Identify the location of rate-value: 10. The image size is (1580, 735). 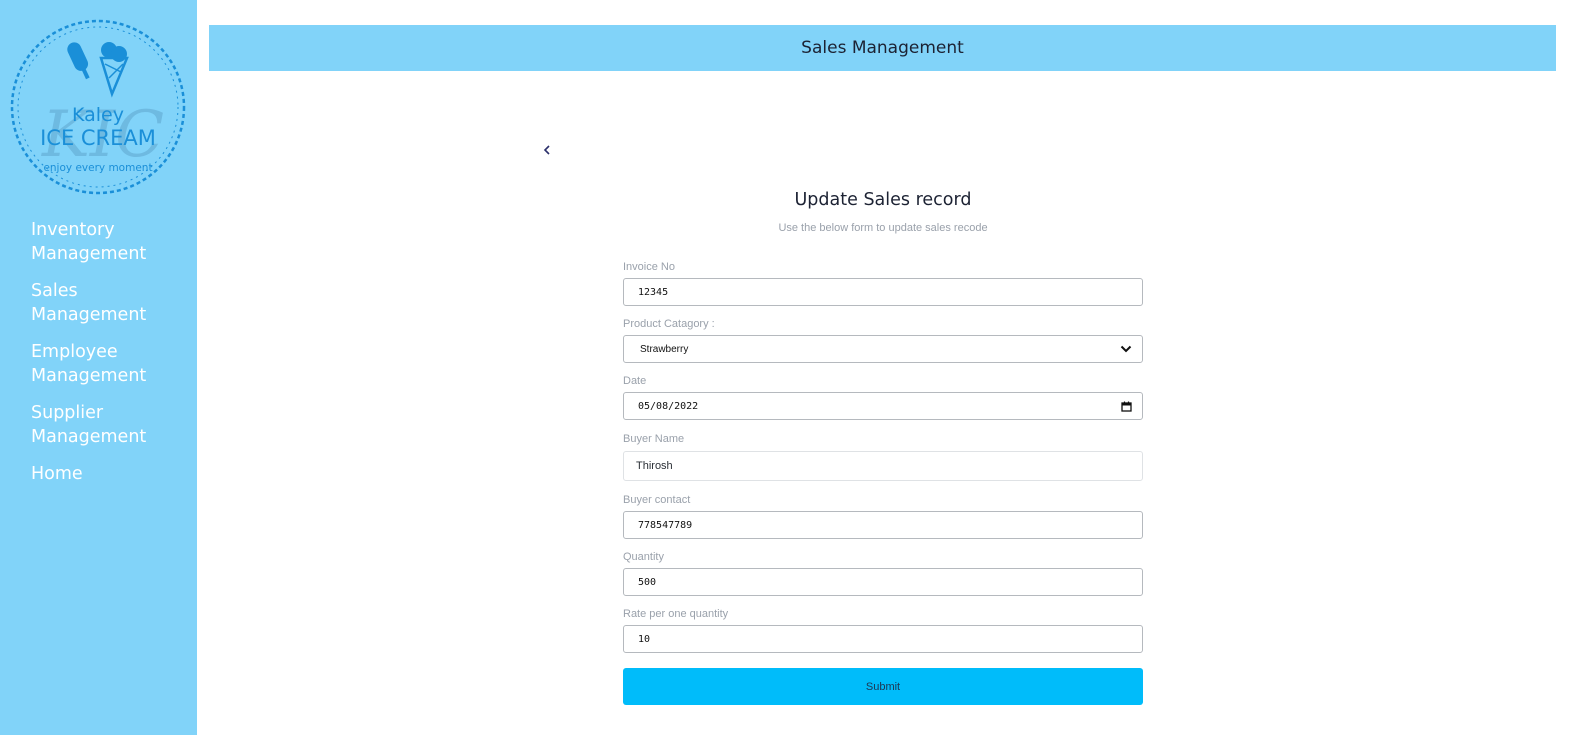
(644, 639).